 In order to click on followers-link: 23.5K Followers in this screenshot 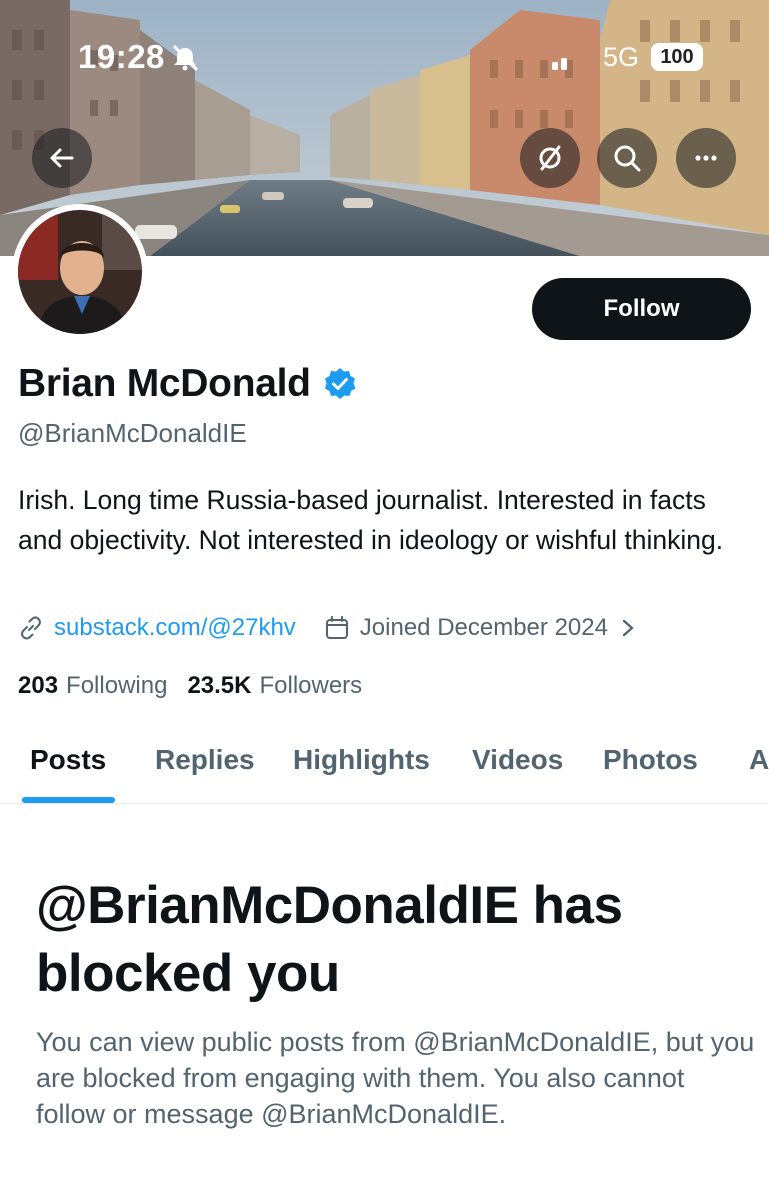, I will do `click(274, 686)`.